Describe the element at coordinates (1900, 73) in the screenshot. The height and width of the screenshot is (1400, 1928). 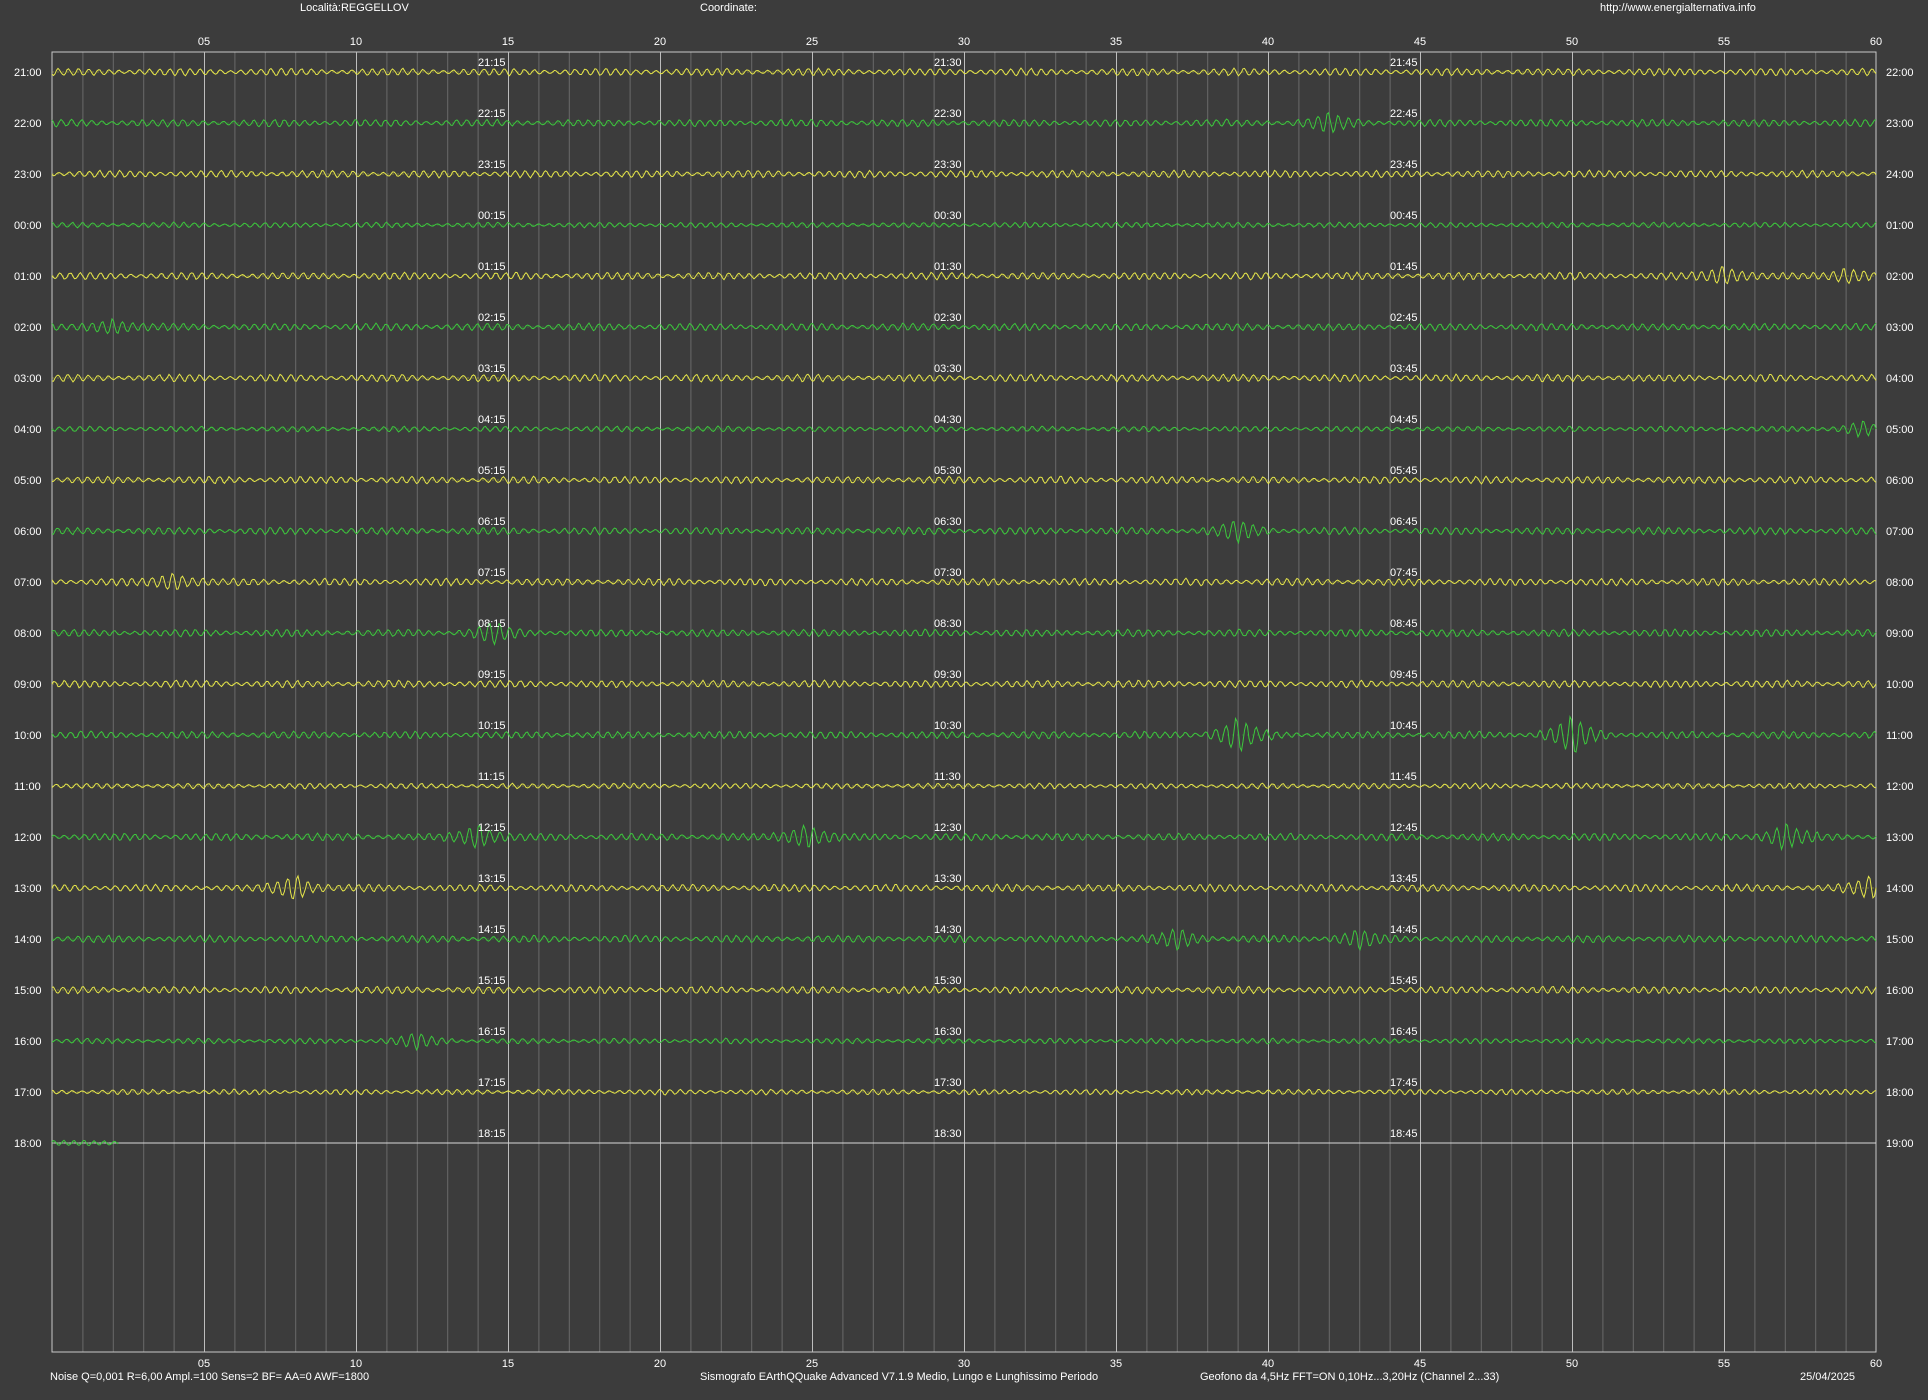
I see `row-hour-label-right: 22:00` at that location.